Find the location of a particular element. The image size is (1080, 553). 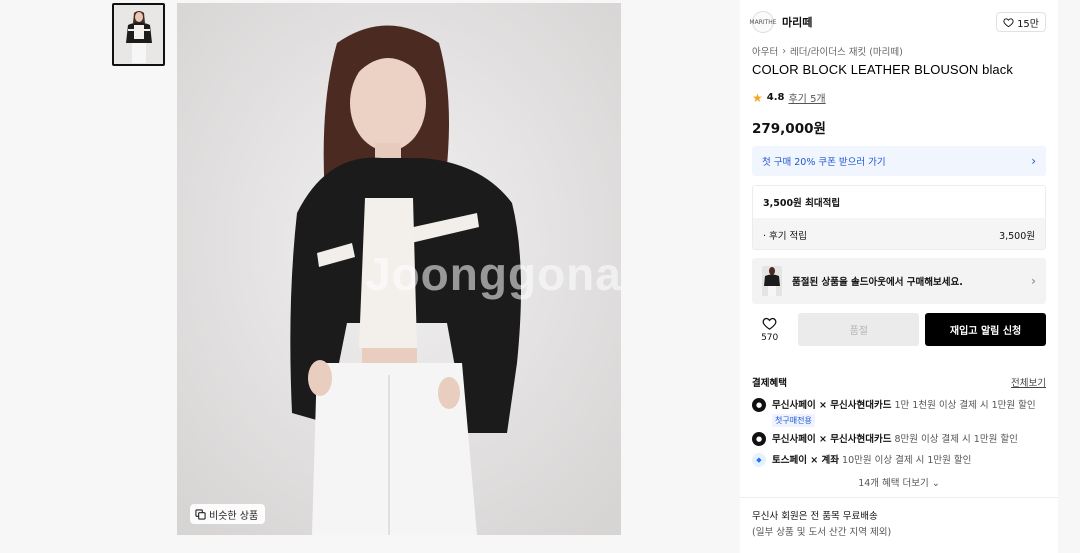

divider is located at coordinates (899, 497).